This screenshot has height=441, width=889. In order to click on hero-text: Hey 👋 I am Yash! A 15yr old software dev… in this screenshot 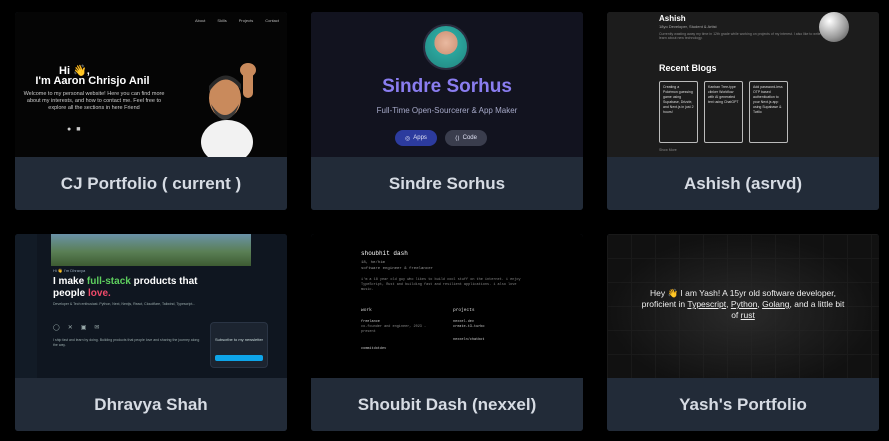, I will do `click(743, 304)`.